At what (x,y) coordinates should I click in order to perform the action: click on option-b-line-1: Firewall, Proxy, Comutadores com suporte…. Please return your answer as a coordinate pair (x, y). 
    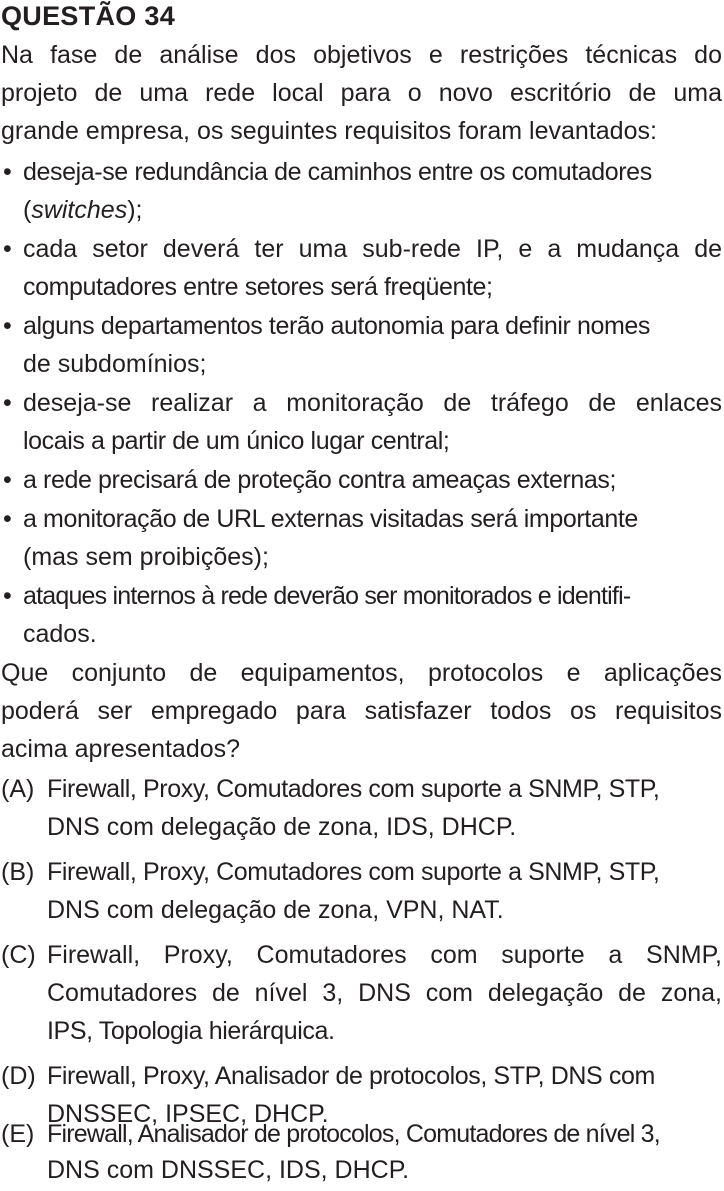
    Looking at the image, I should click on (353, 872).